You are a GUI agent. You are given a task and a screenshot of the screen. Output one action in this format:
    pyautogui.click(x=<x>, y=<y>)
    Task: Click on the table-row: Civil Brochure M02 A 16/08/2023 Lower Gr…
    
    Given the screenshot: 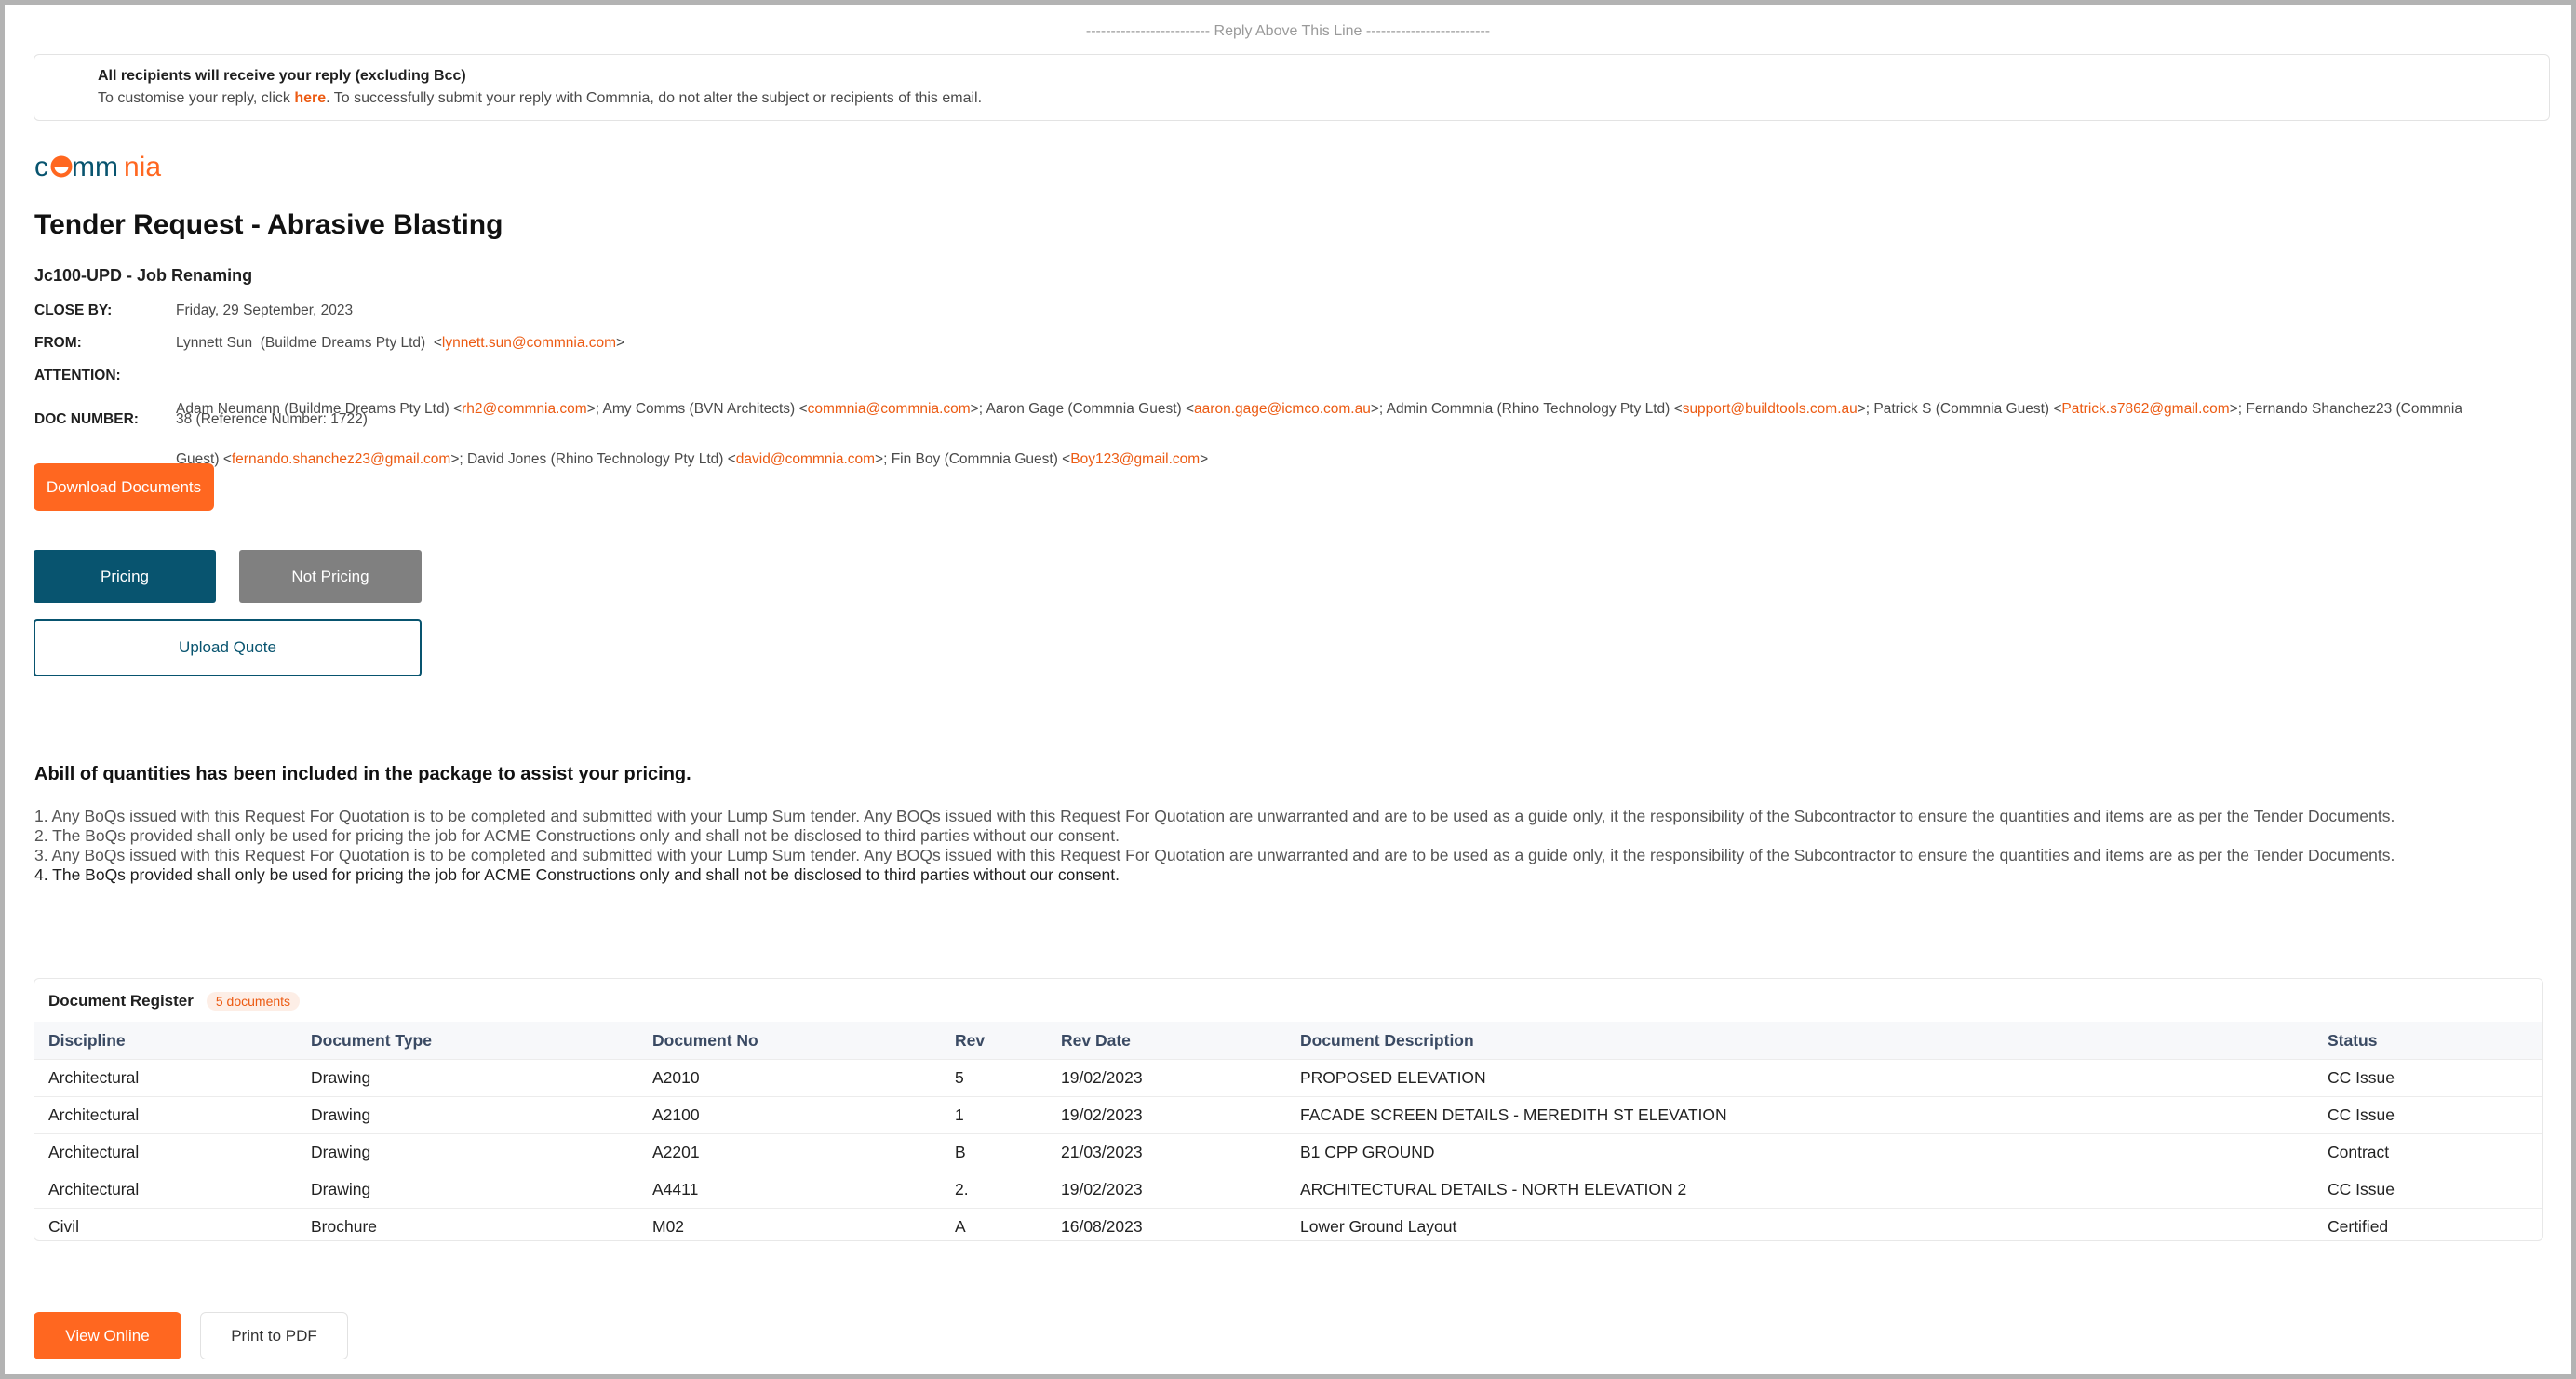 What is the action you would take?
    pyautogui.click(x=1288, y=1225)
    